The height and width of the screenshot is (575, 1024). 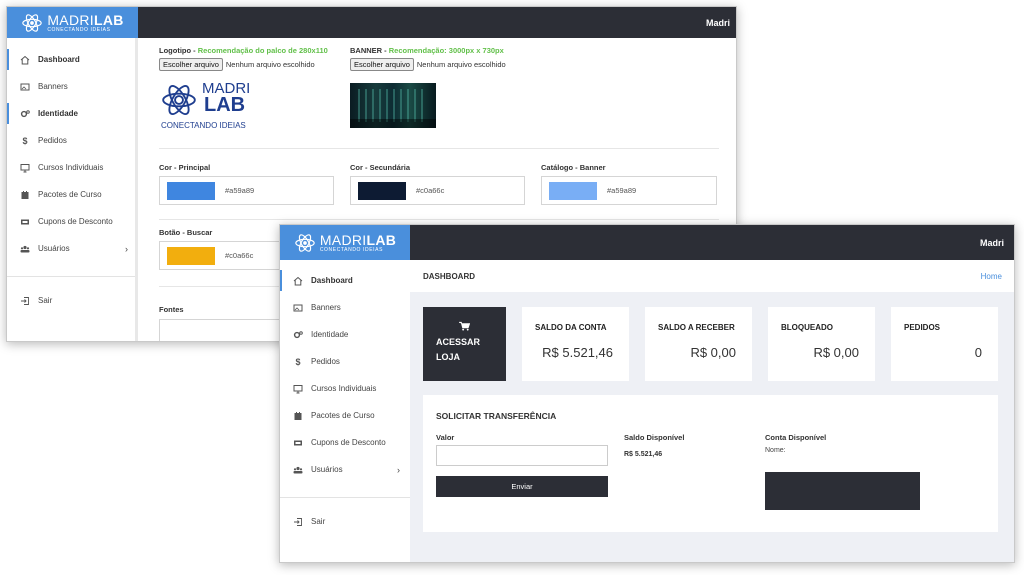 What do you see at coordinates (53, 86) in the screenshot?
I see `sidebar-item-label: Banners` at bounding box center [53, 86].